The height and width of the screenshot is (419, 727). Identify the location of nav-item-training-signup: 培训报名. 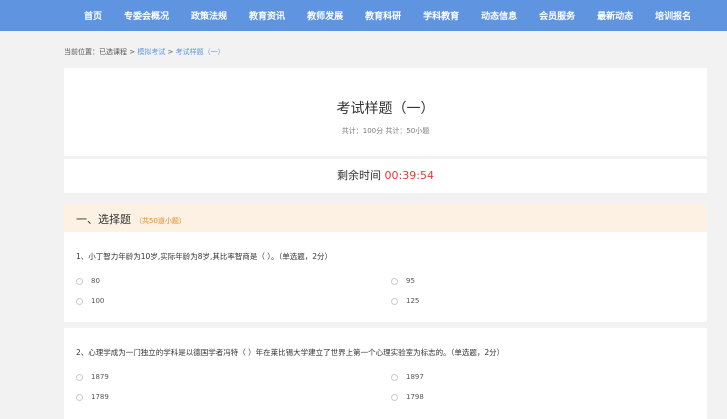
(673, 15).